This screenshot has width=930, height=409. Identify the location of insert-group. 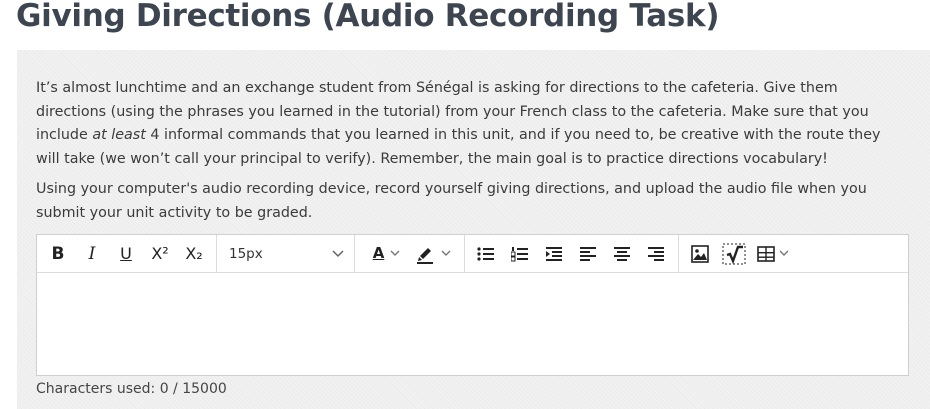
(737, 253).